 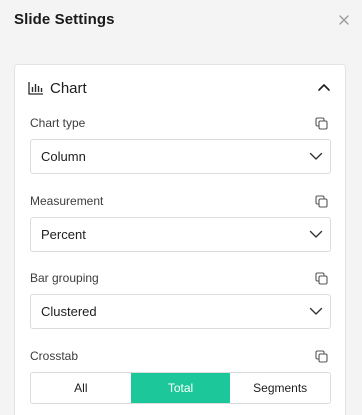 What do you see at coordinates (68, 88) in the screenshot?
I see `chart-section-title: Chart` at bounding box center [68, 88].